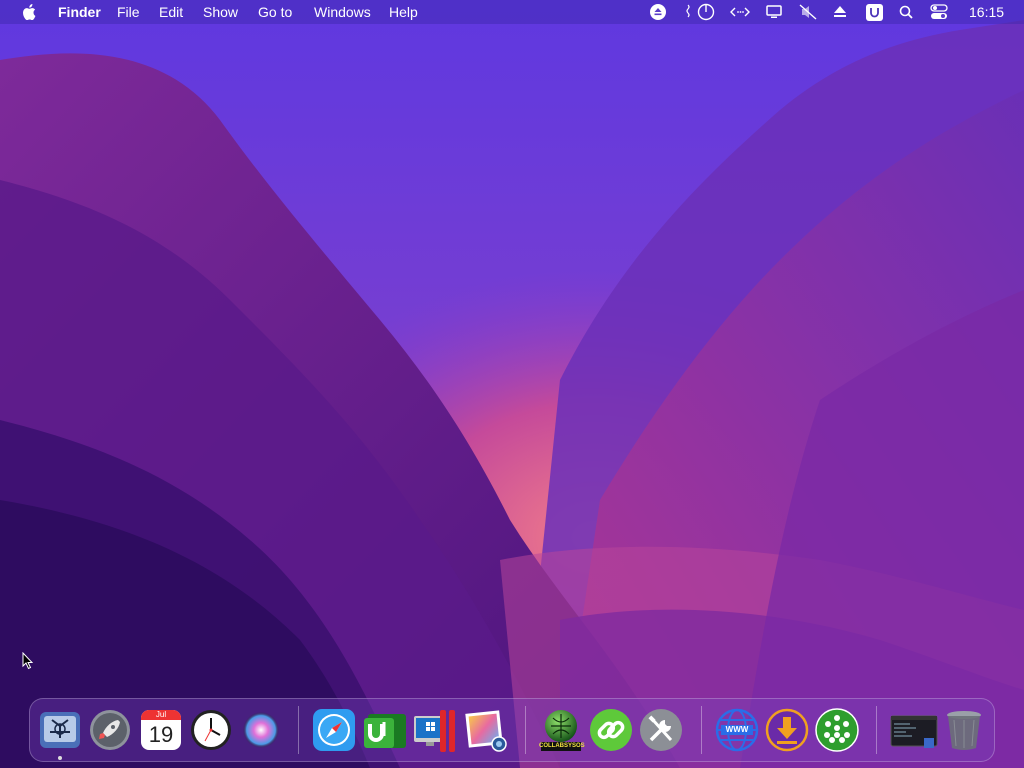 The image size is (1024, 768). I want to click on menu-help: Help, so click(403, 12).